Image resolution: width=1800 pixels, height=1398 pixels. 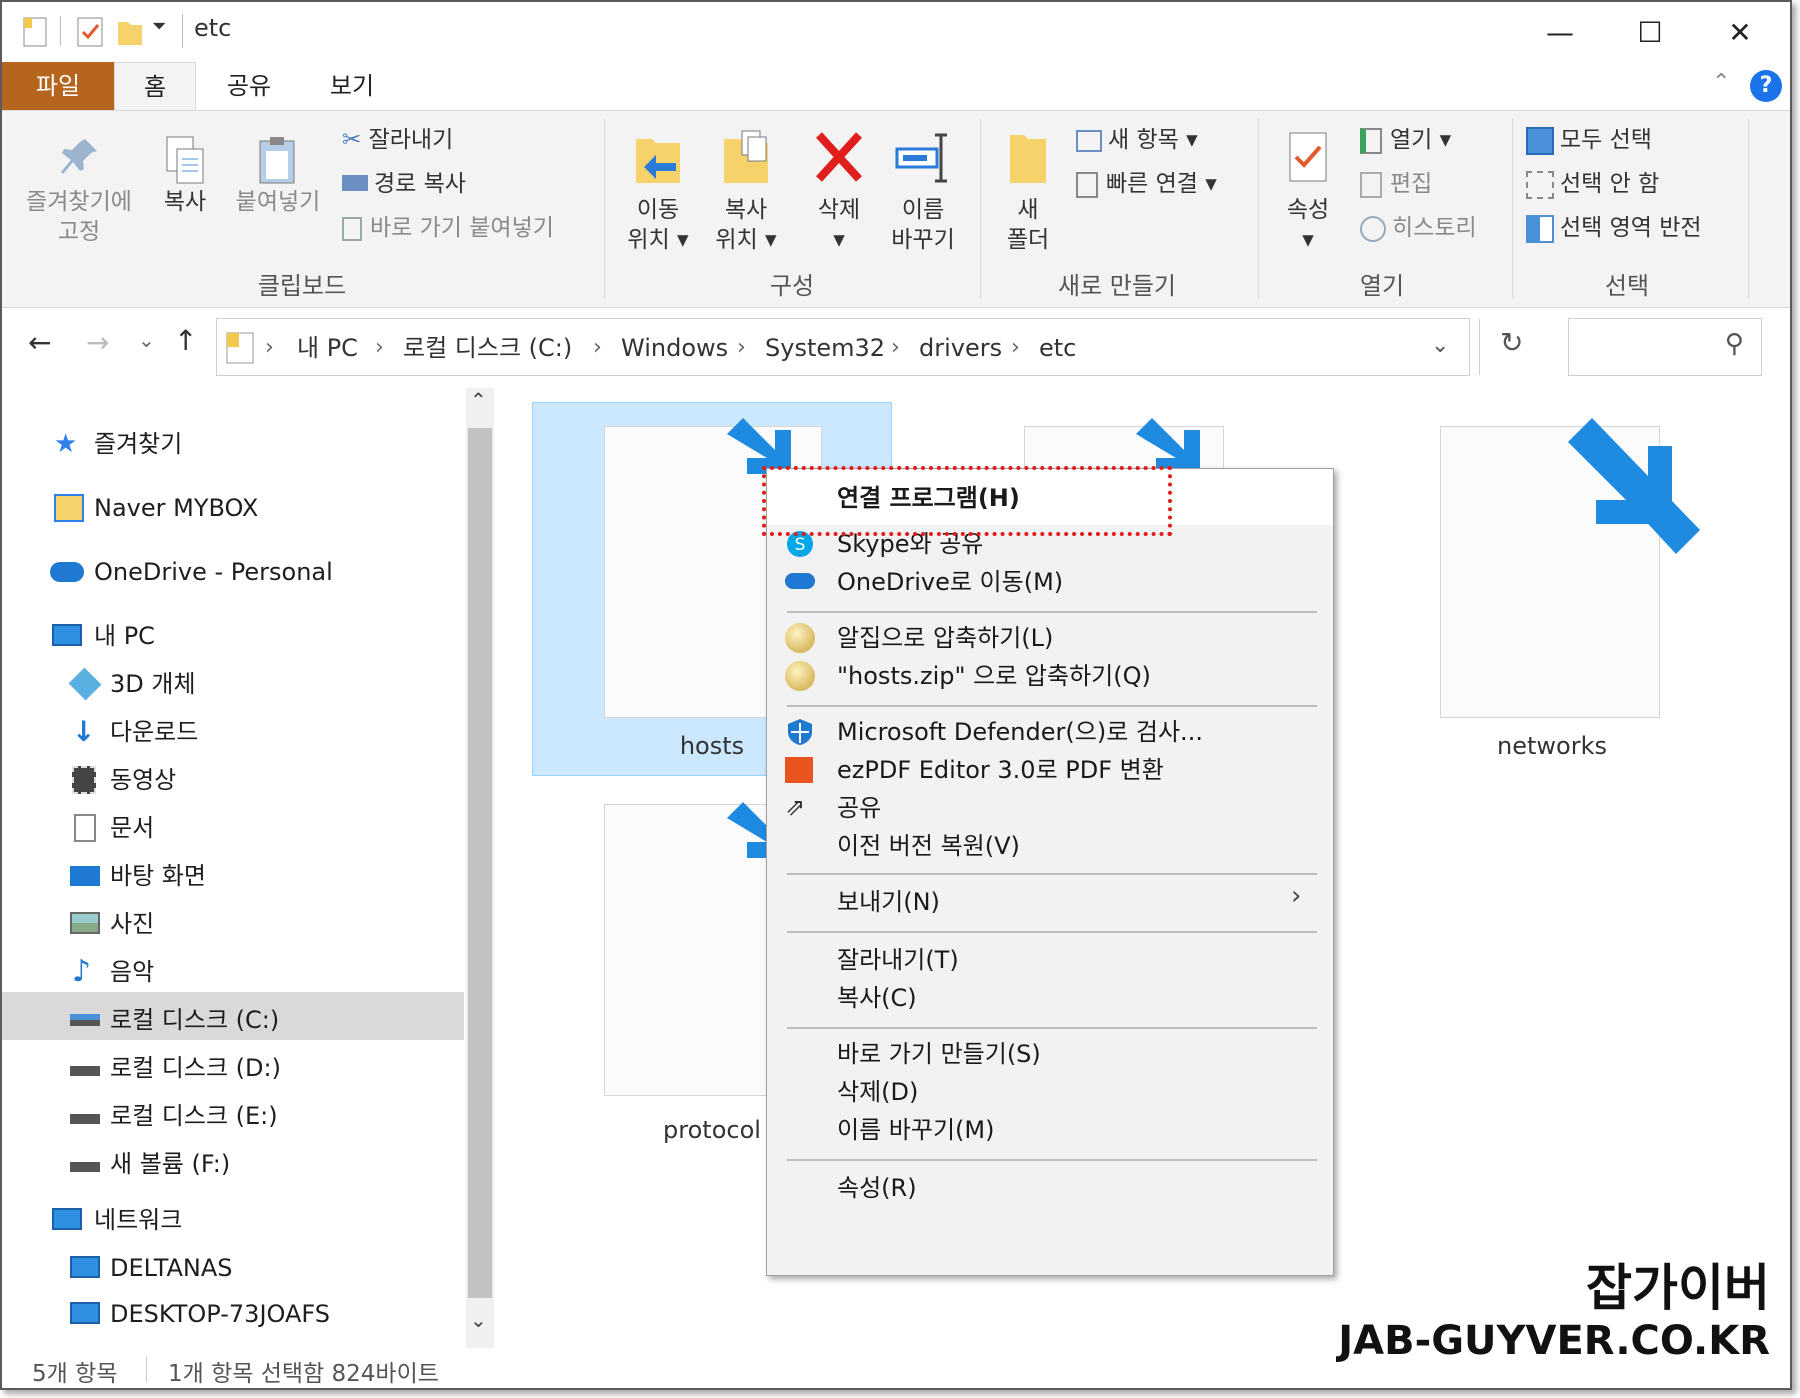 What do you see at coordinates (1592, 184) in the screenshot?
I see `select-none-button: 선택 안 함` at bounding box center [1592, 184].